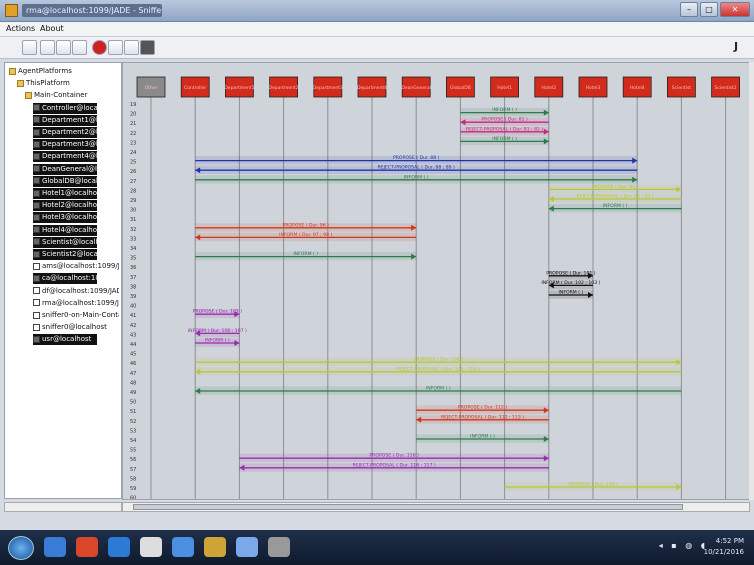 This screenshot has width=754, height=565. What do you see at coordinates (614, 197) in the screenshot?
I see `message-label: REJECT-PROPOSAL ( Dur. 92 ; 93 )` at bounding box center [614, 197].